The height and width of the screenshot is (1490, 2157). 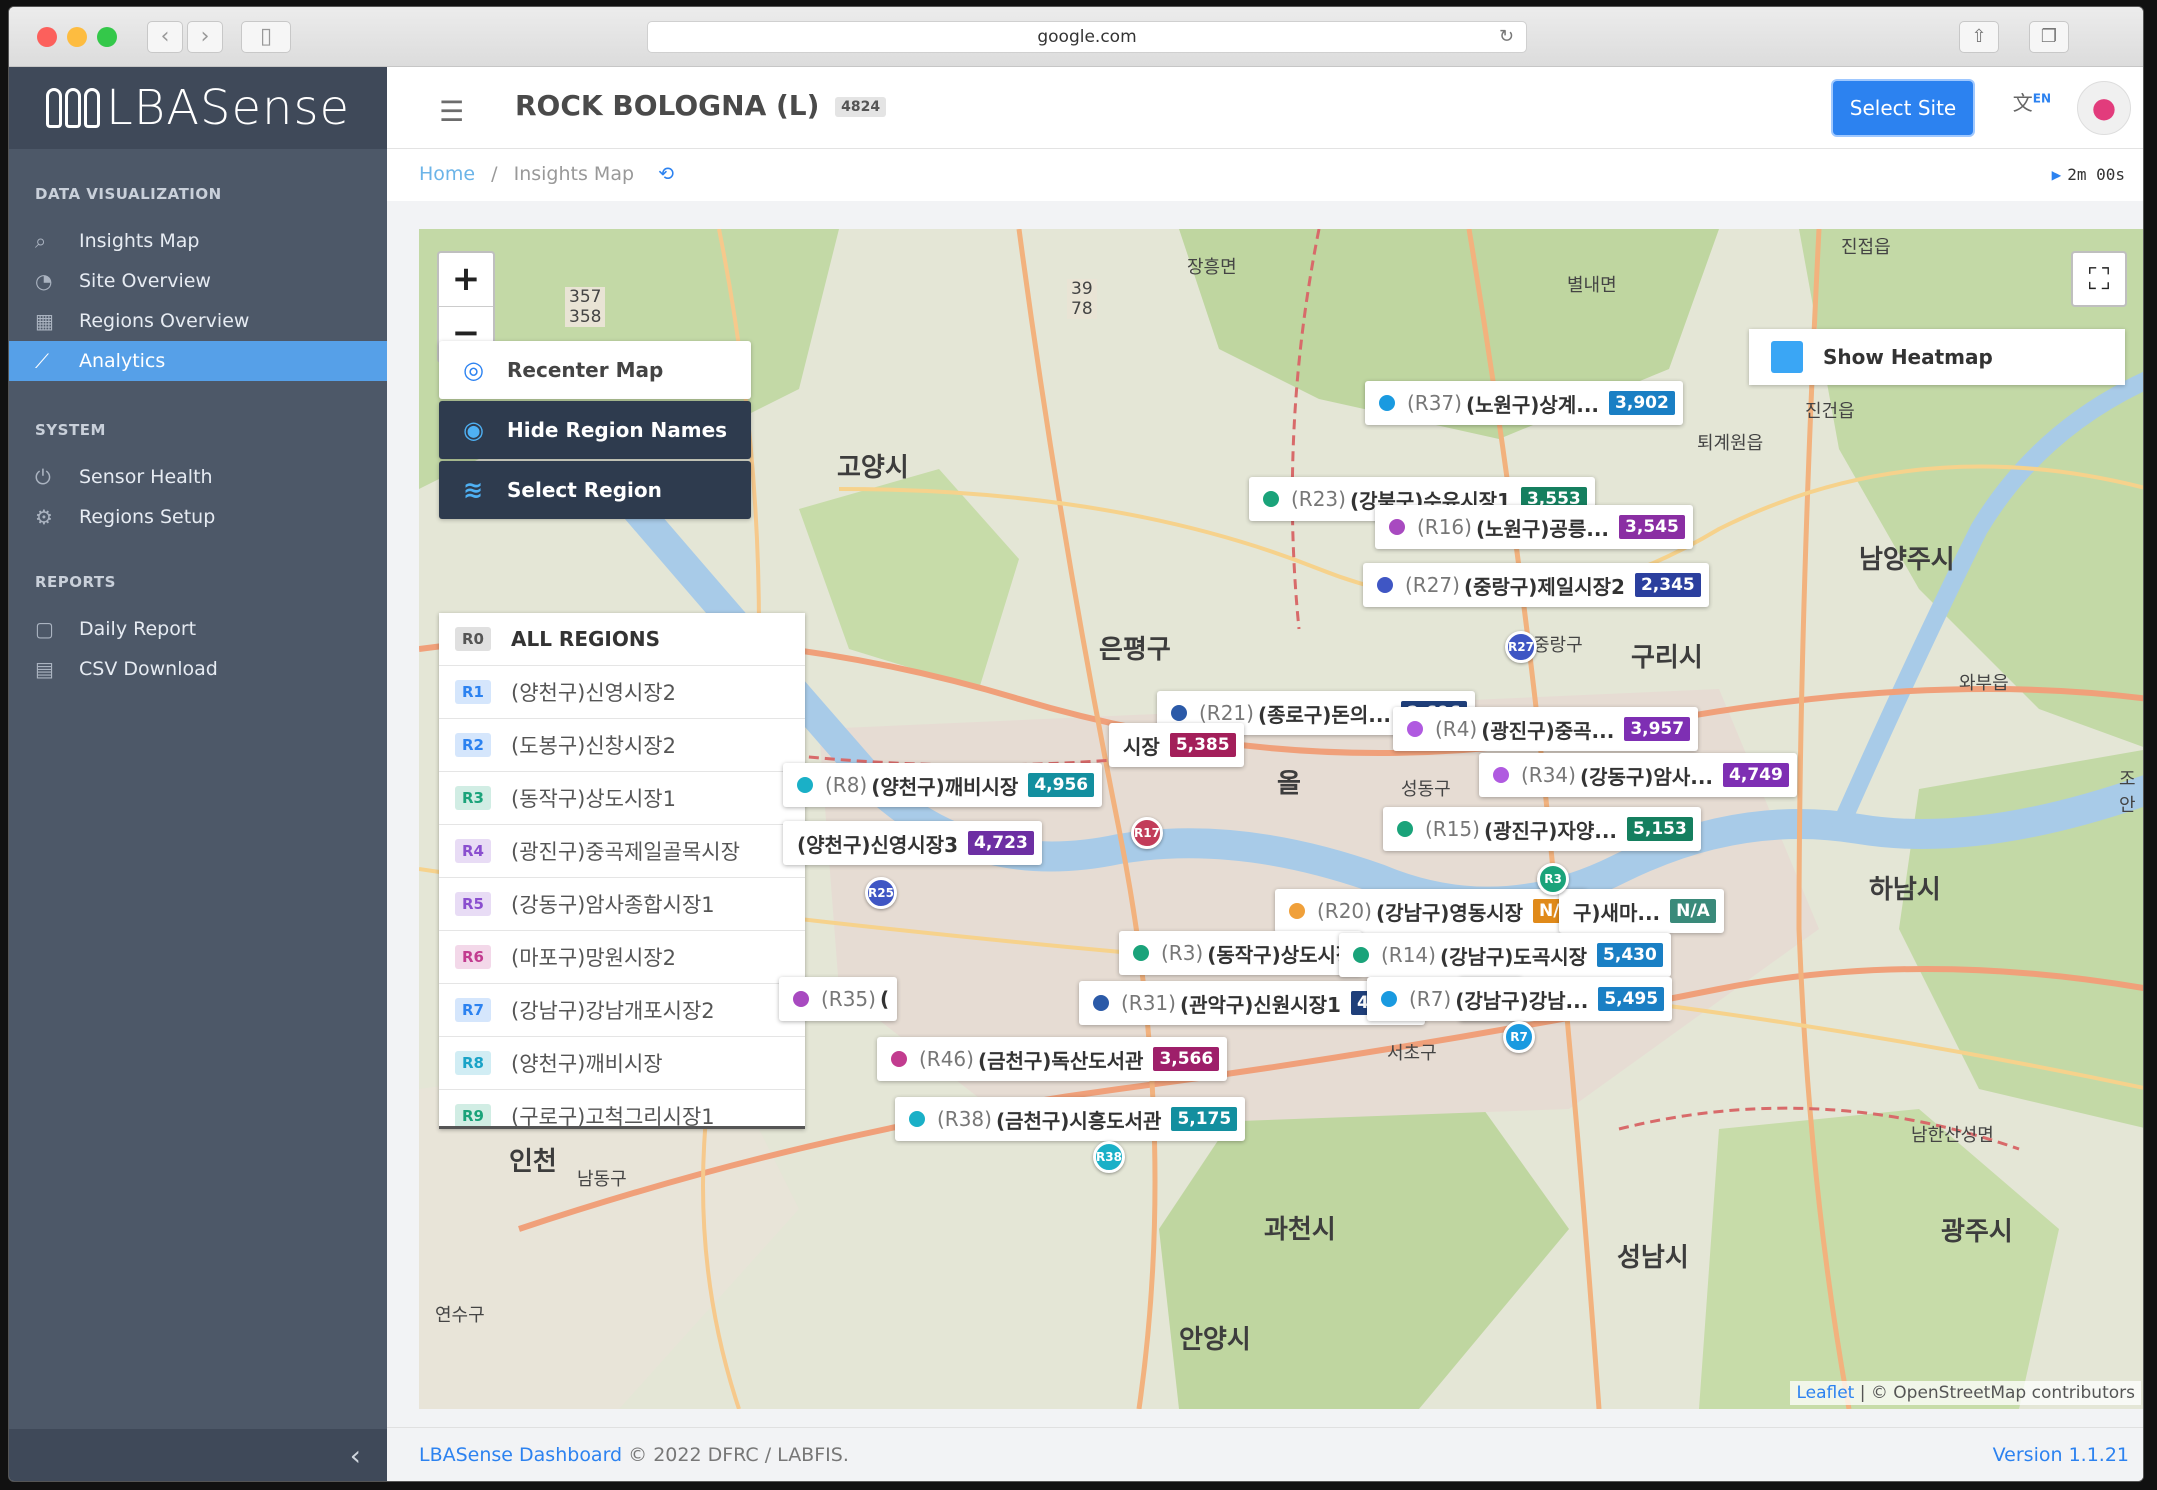 I want to click on language-switcher: 文EN, so click(x=2032, y=101).